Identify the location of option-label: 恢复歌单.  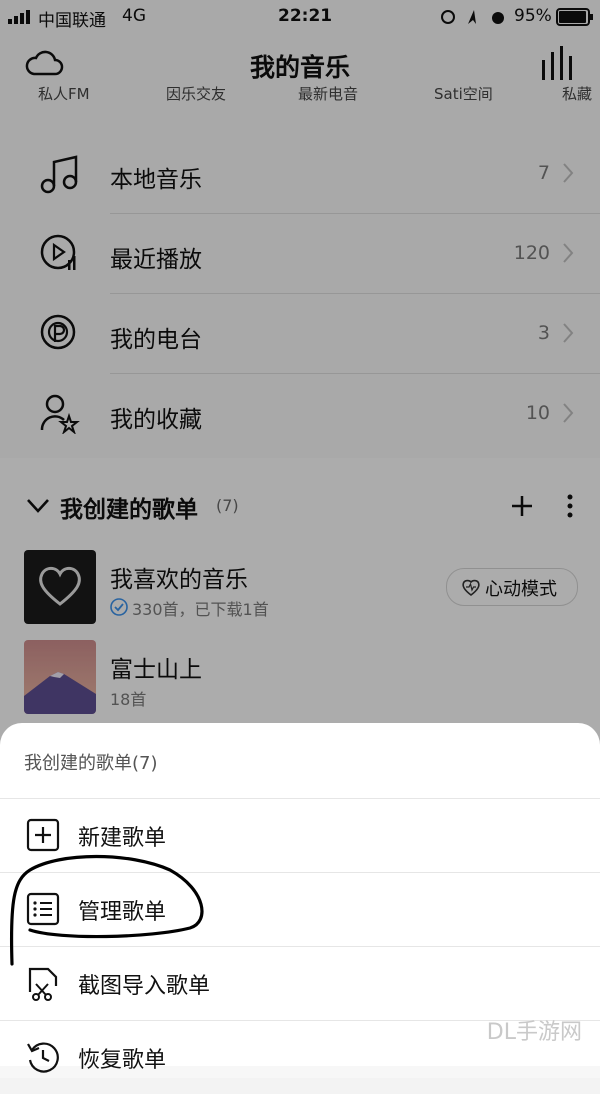
(122, 1060).